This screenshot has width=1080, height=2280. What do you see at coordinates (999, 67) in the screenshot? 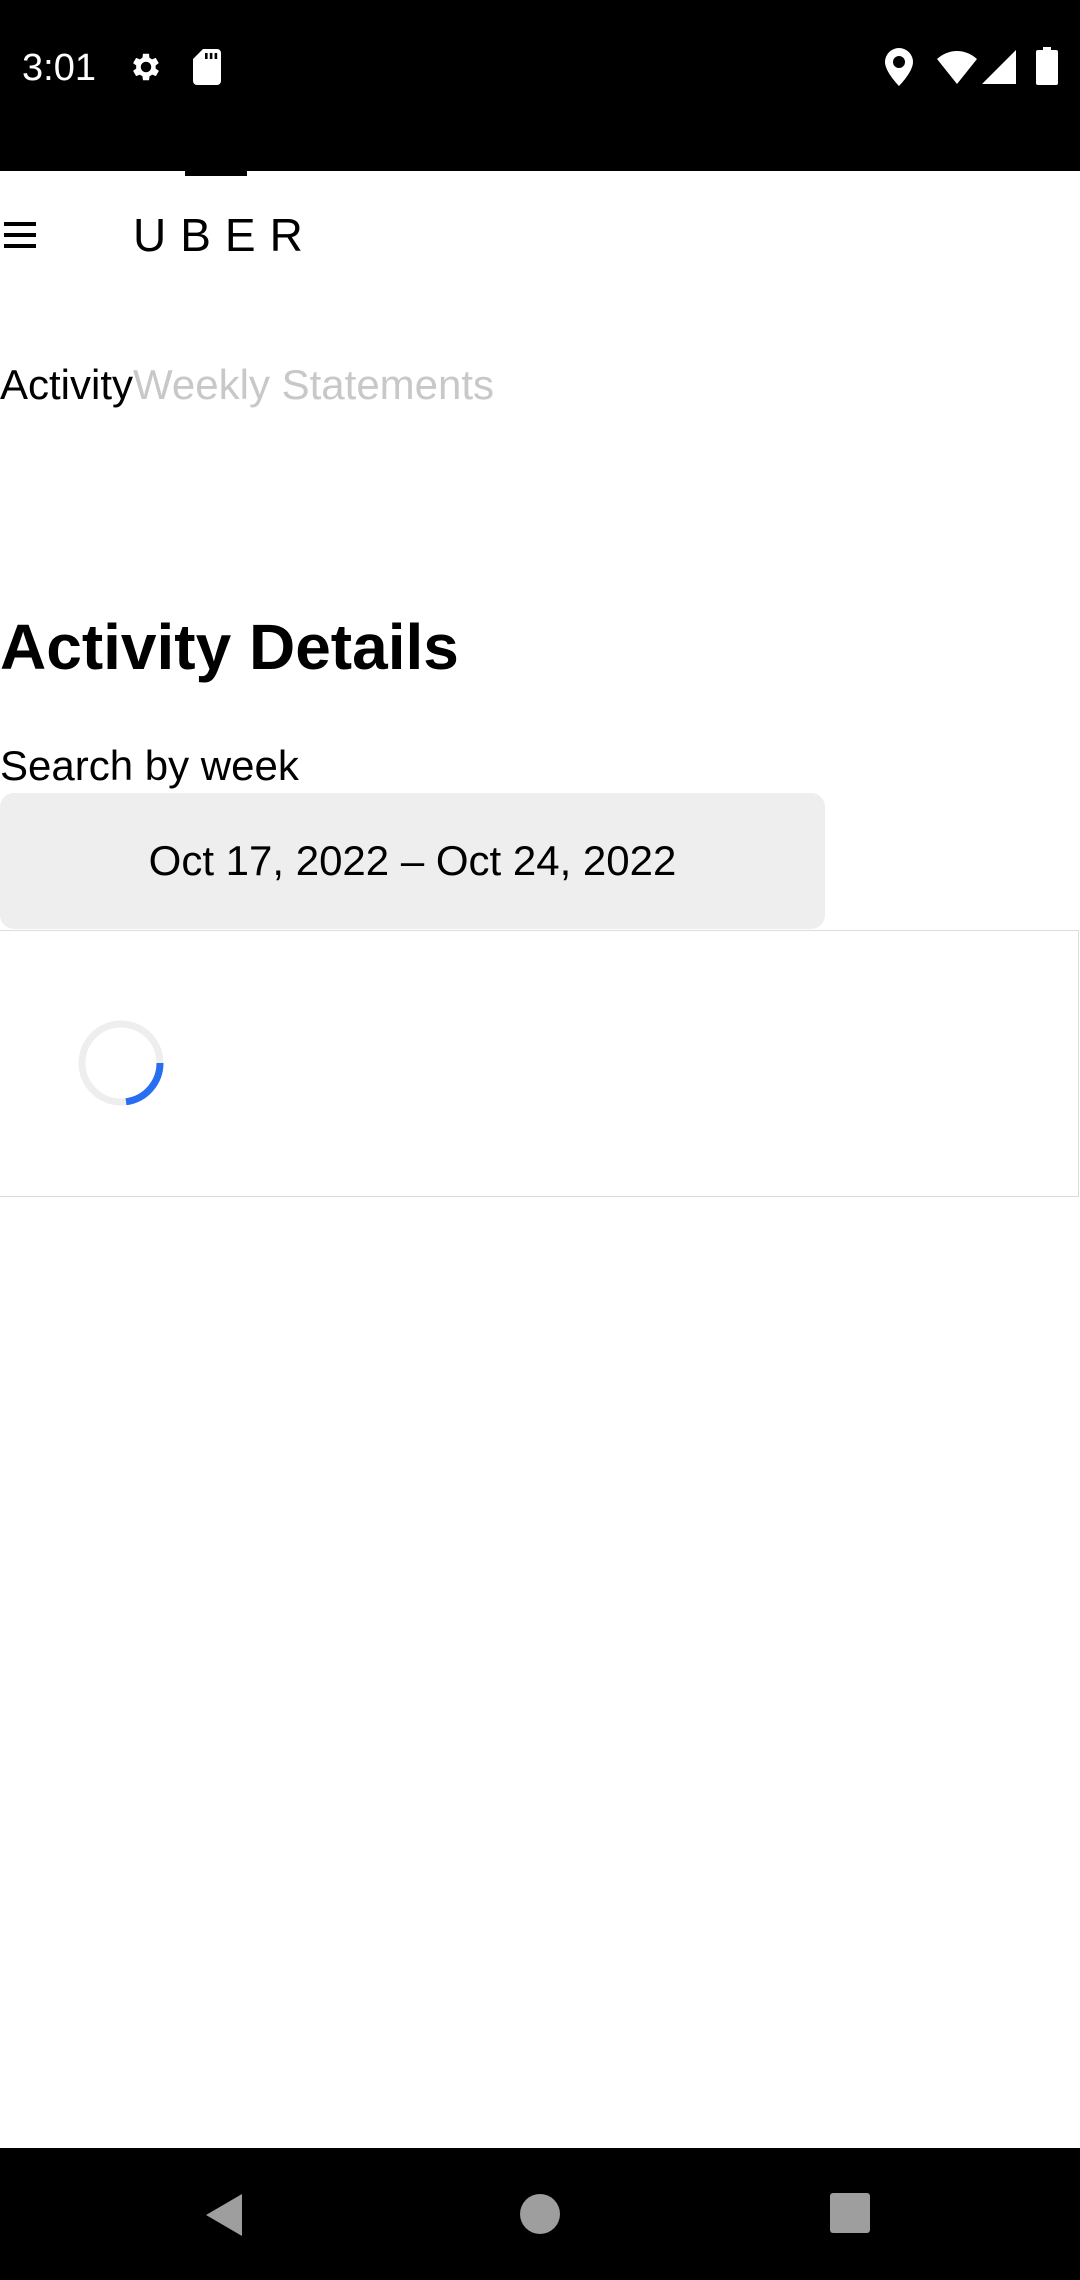
I see `signal-icon` at bounding box center [999, 67].